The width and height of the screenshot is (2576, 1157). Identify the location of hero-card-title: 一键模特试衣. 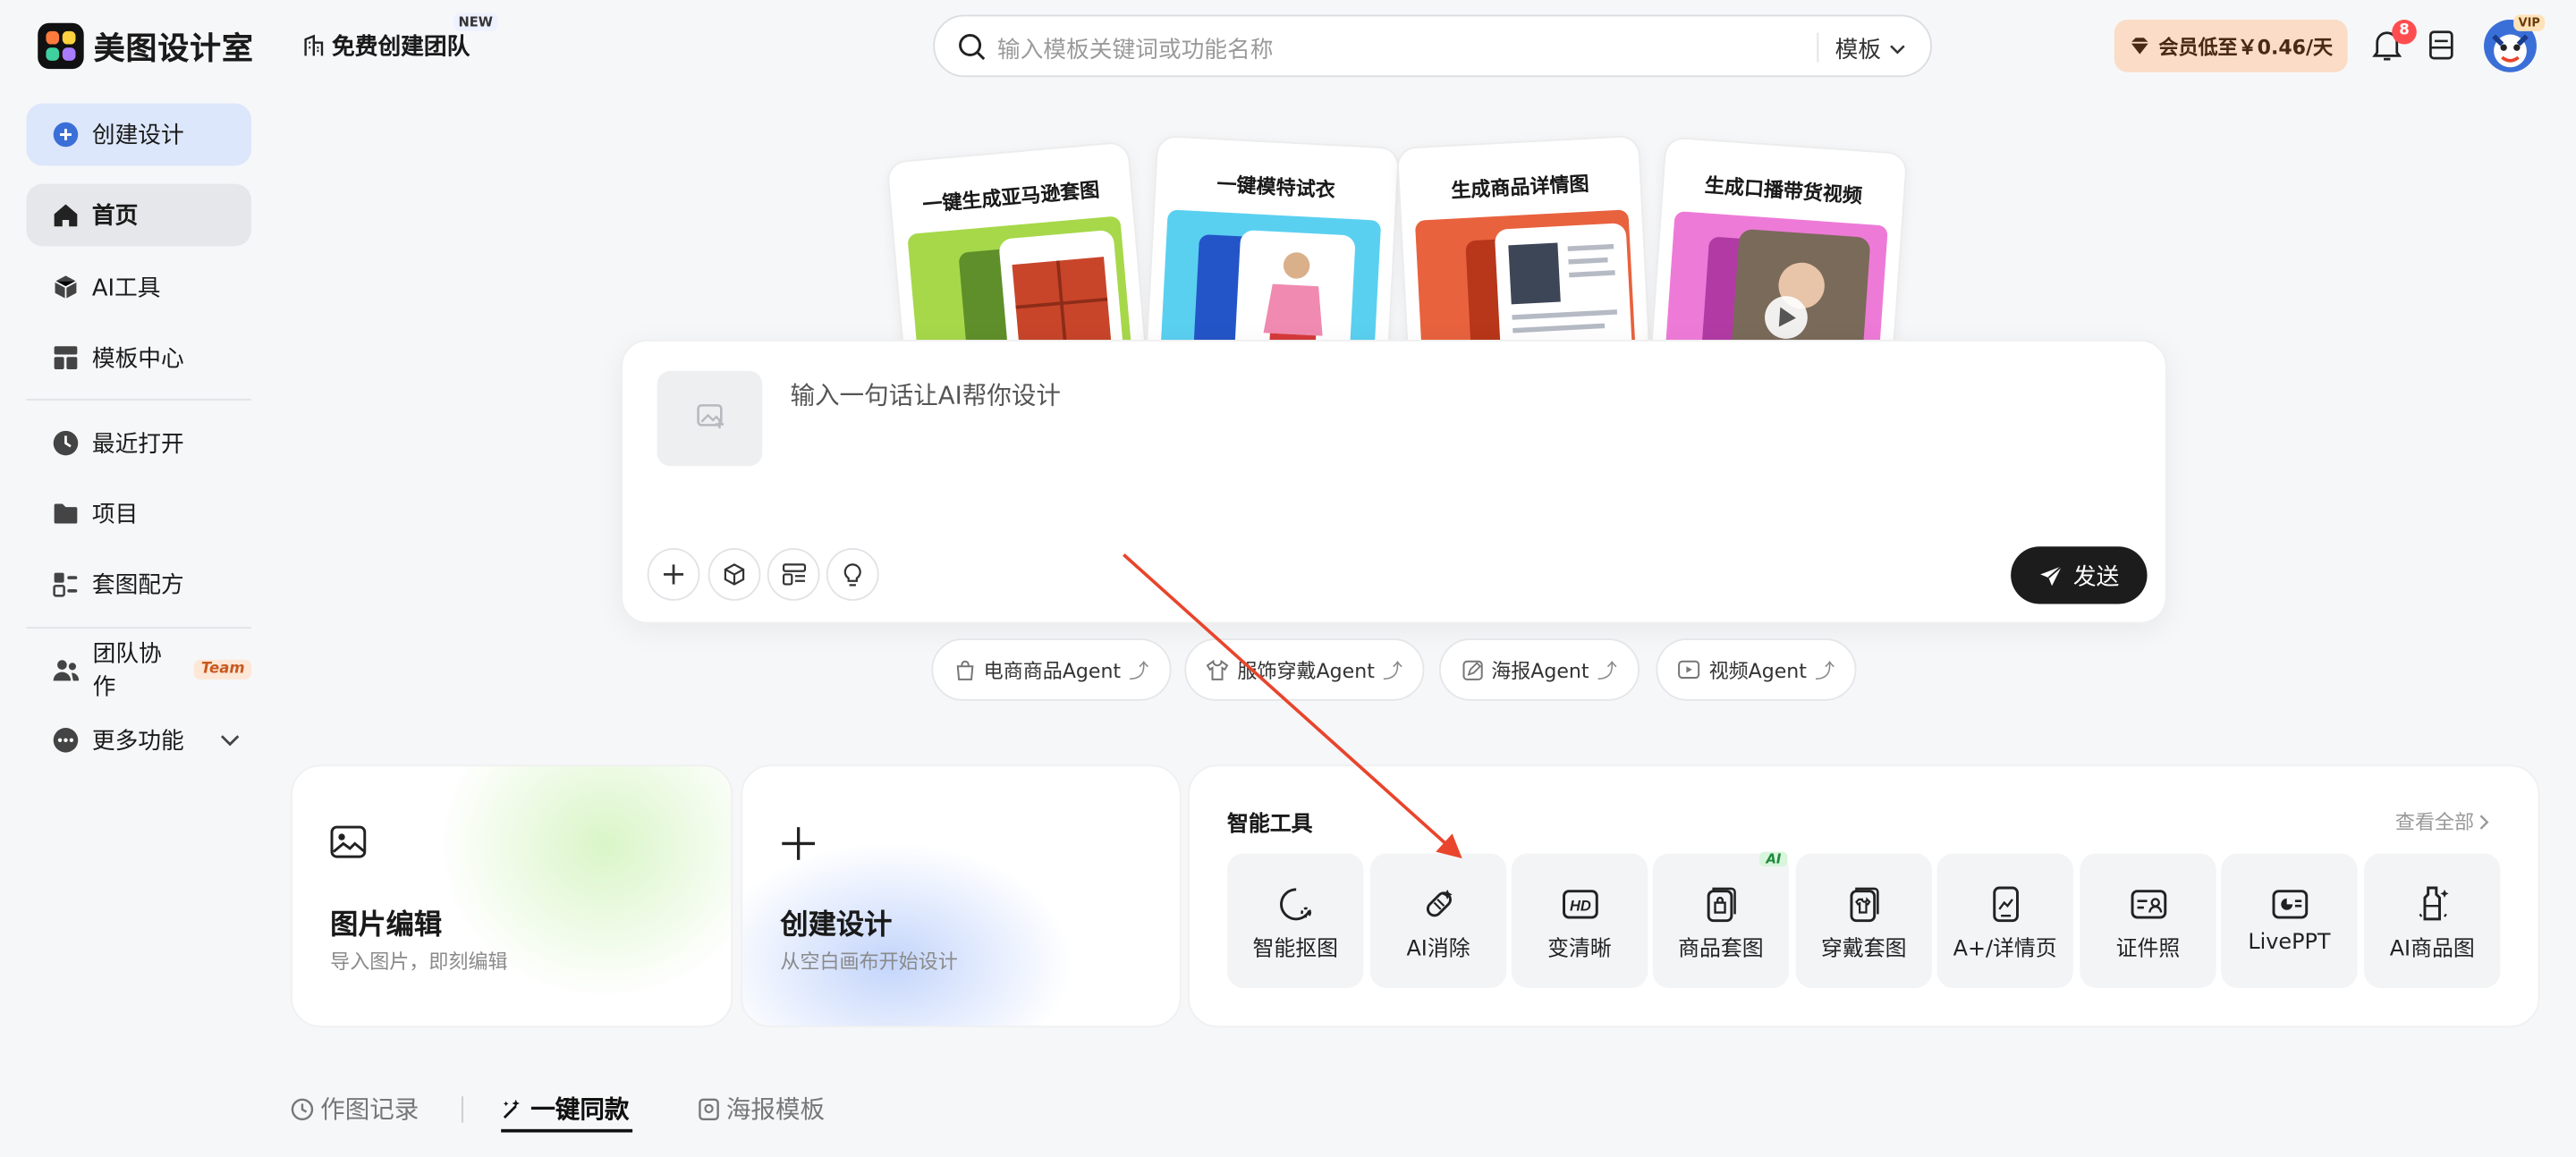
(1276, 187).